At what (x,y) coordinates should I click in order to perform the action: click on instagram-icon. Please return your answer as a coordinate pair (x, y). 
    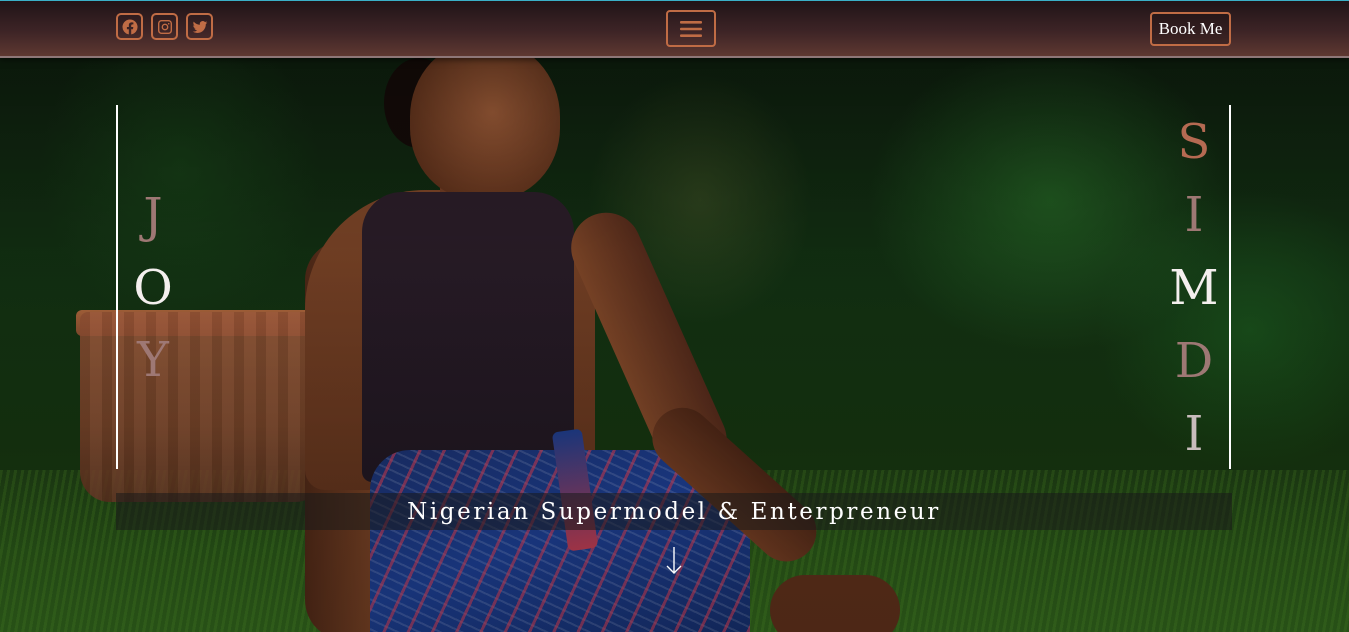
    Looking at the image, I should click on (164, 26).